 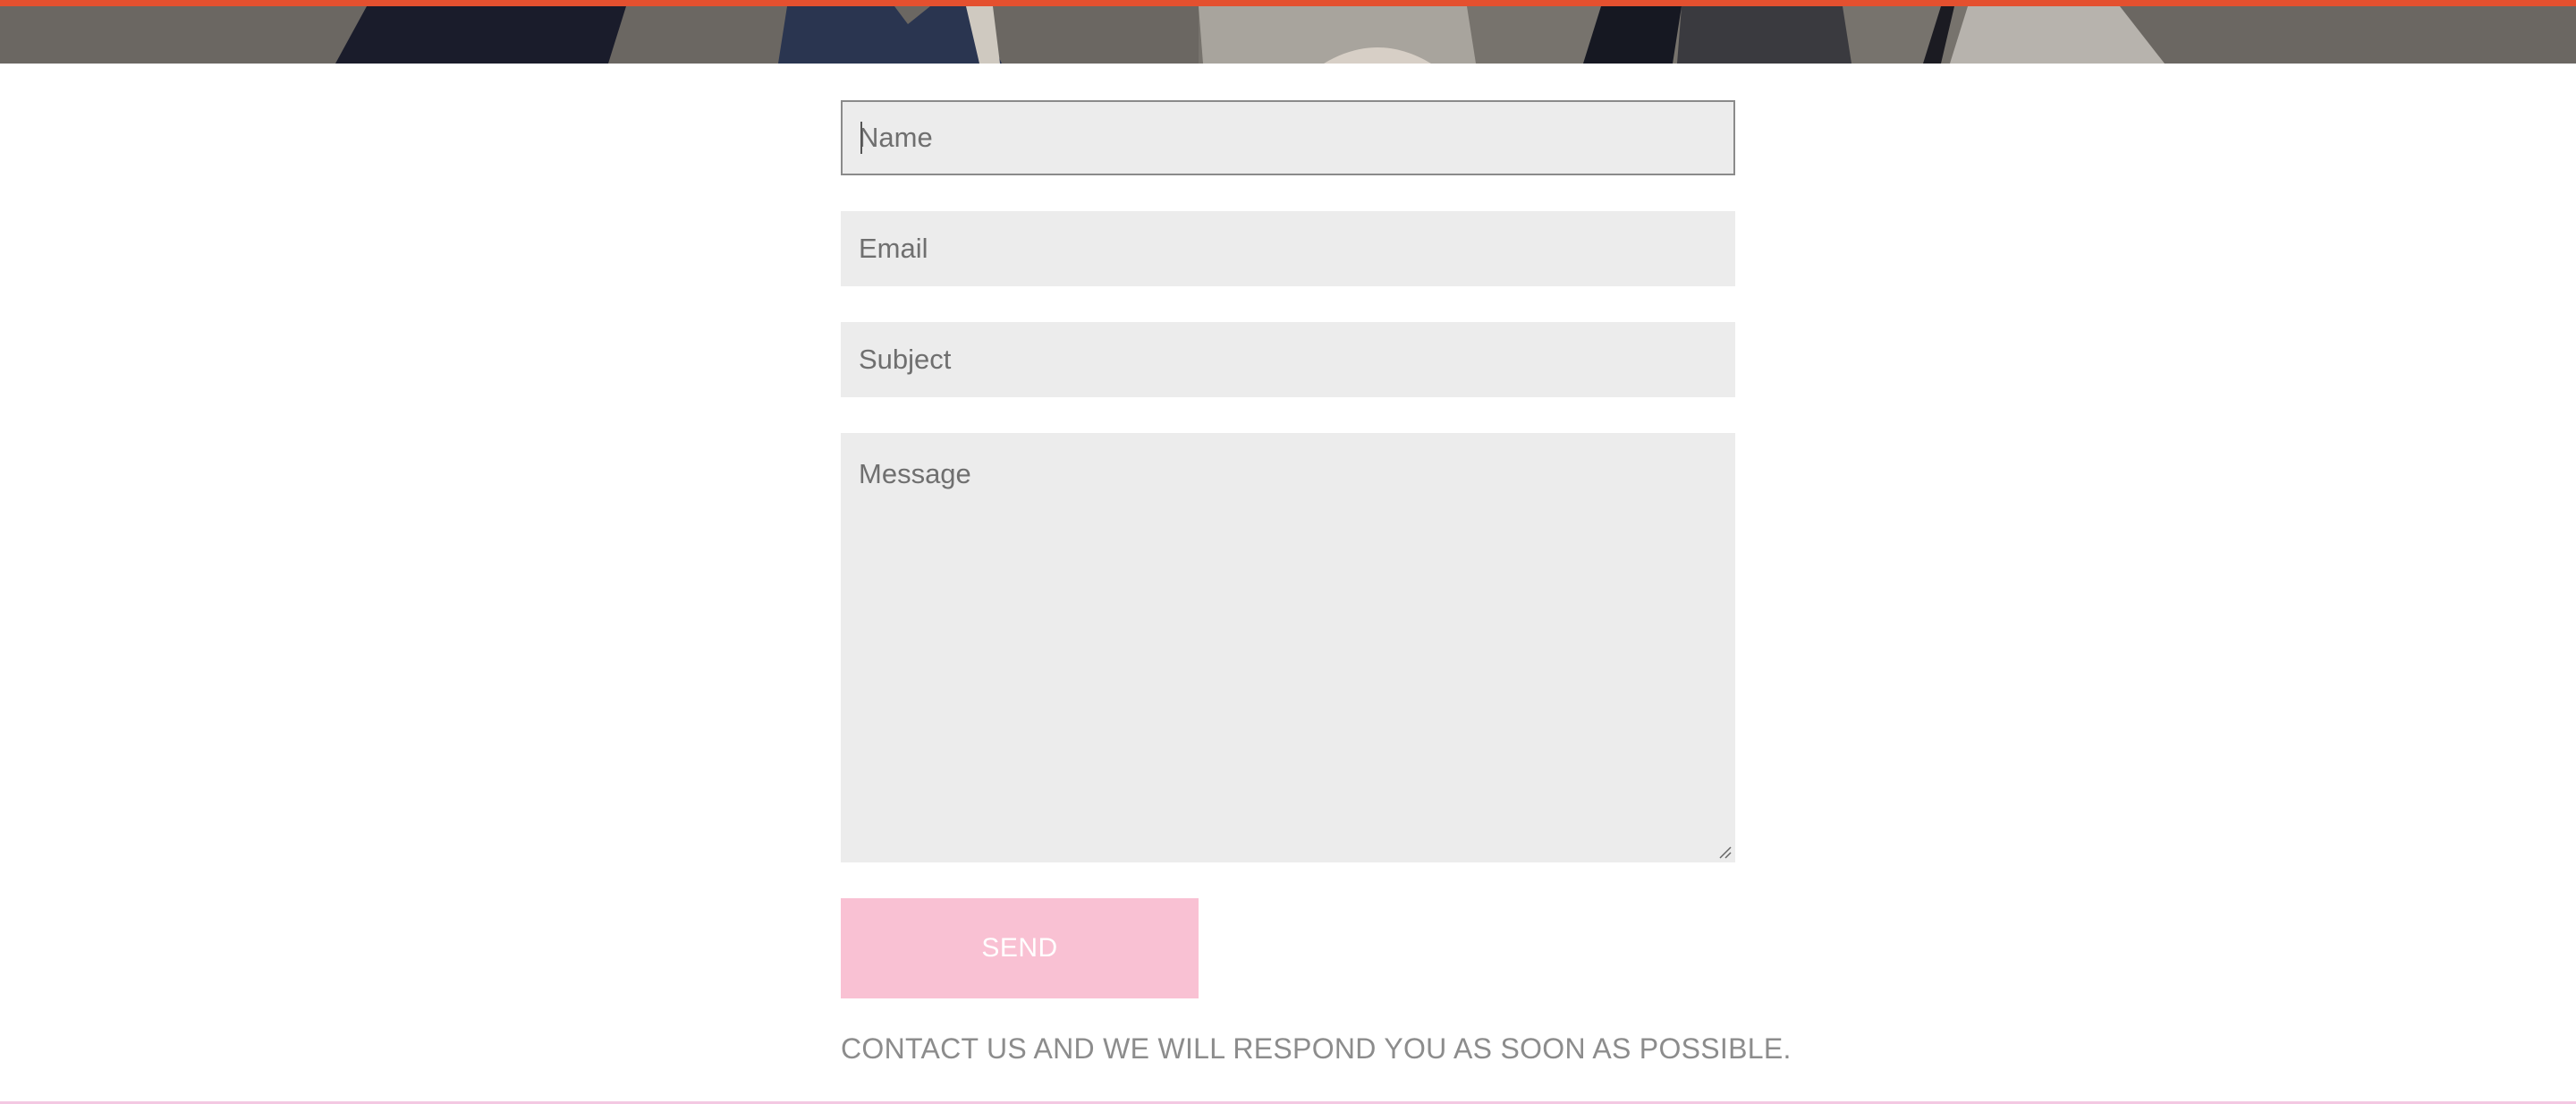 What do you see at coordinates (1020, 948) in the screenshot?
I see `send-button: SEND` at bounding box center [1020, 948].